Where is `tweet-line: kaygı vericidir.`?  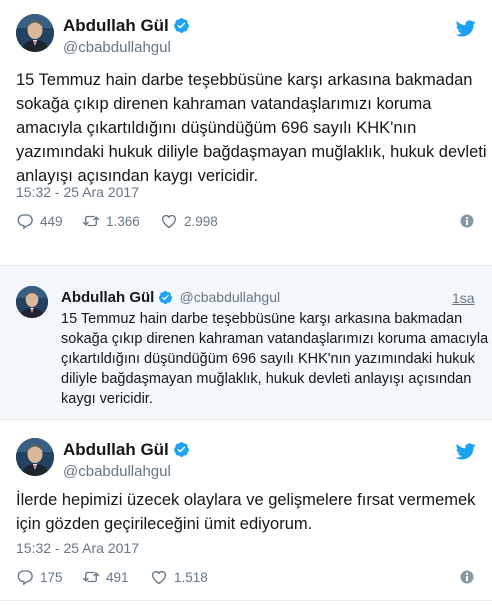 tweet-line: kaygı vericidir. is located at coordinates (107, 399).